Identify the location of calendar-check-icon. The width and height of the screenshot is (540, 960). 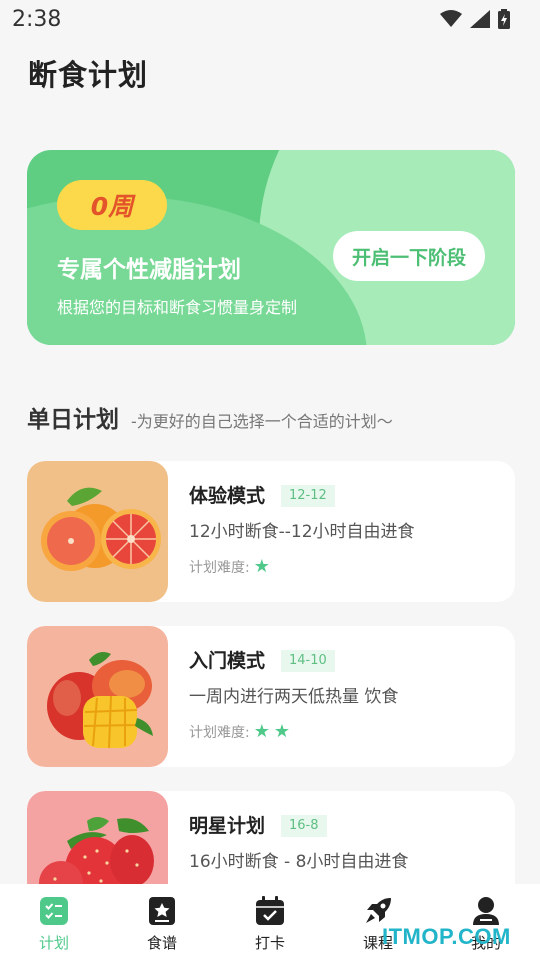
(270, 910).